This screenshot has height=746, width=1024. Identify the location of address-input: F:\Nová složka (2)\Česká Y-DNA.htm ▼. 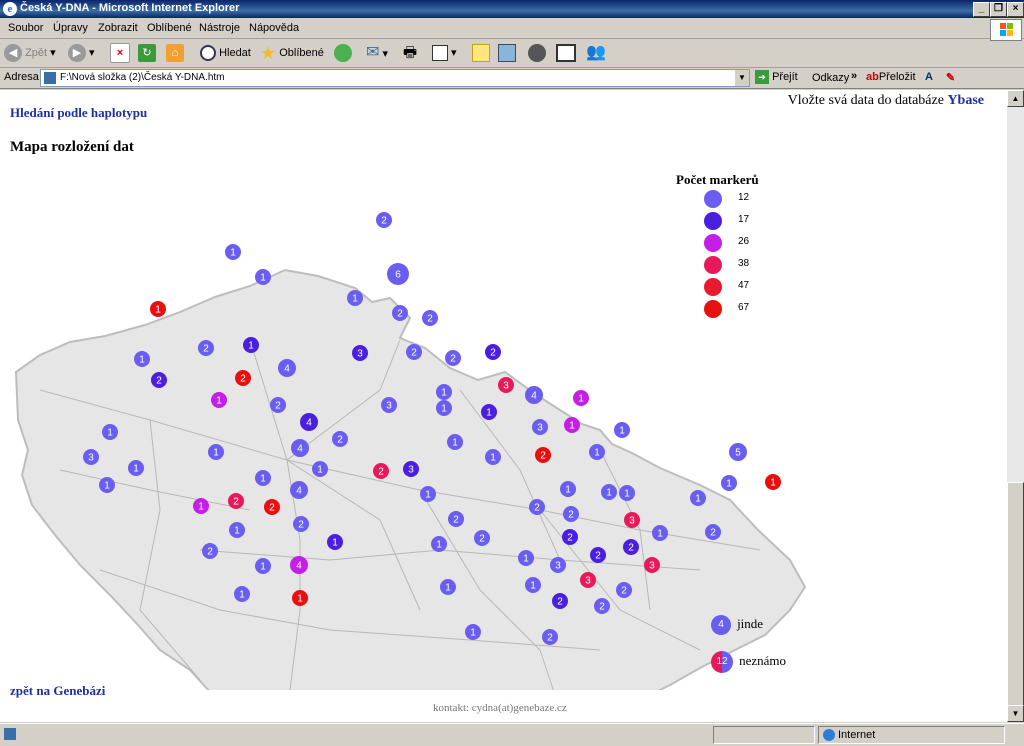
(395, 78).